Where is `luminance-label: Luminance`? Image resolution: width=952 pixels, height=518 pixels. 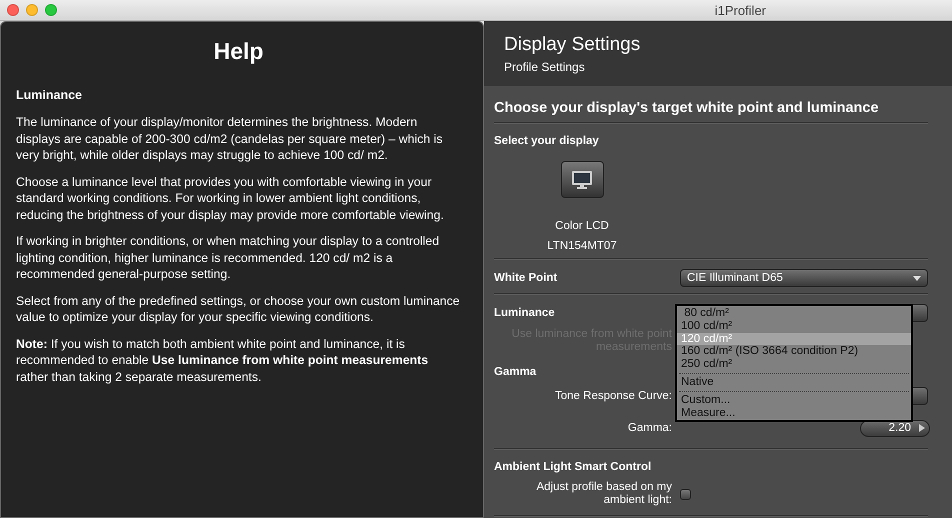
luminance-label: Luminance is located at coordinates (525, 313).